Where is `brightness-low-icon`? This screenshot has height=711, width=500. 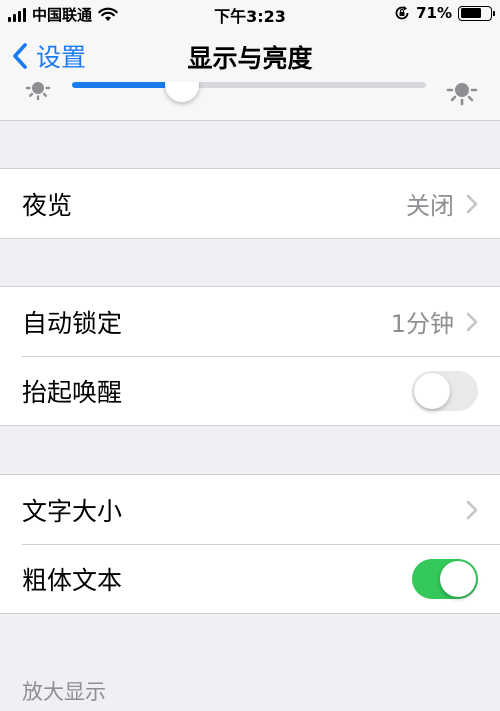
brightness-low-icon is located at coordinates (38, 91).